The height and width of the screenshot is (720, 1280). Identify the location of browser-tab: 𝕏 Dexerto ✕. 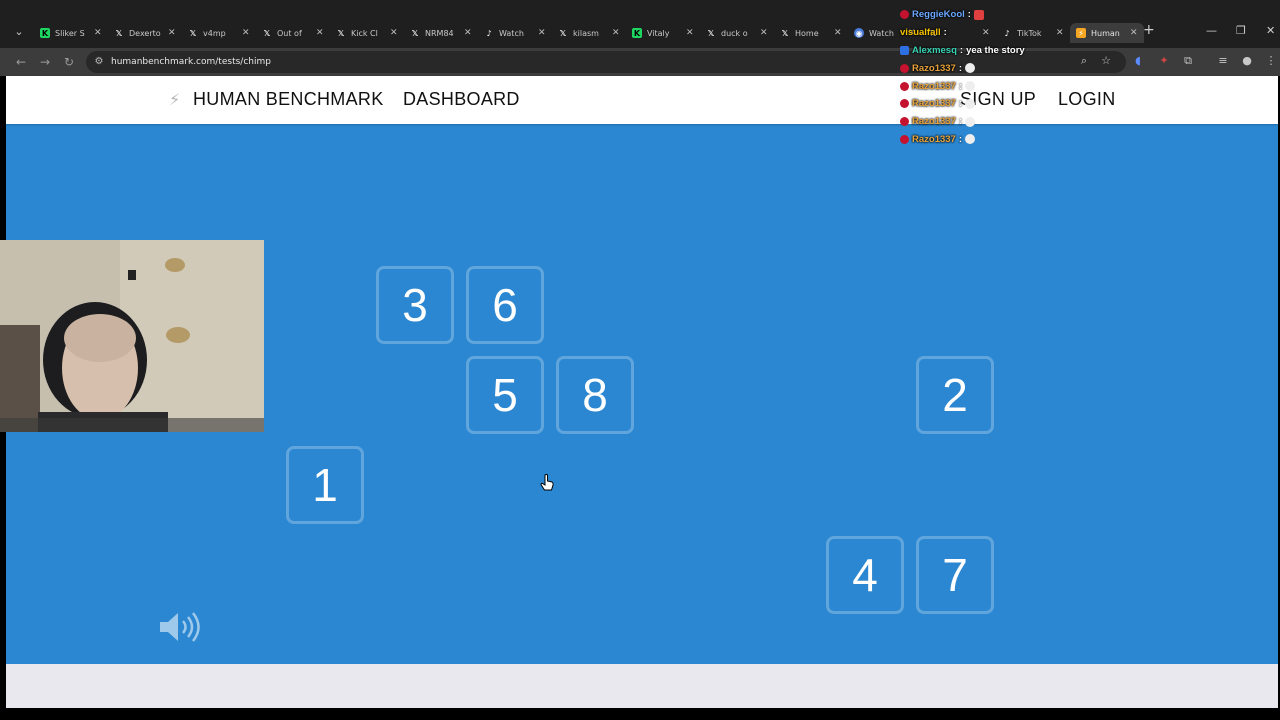
(145, 33).